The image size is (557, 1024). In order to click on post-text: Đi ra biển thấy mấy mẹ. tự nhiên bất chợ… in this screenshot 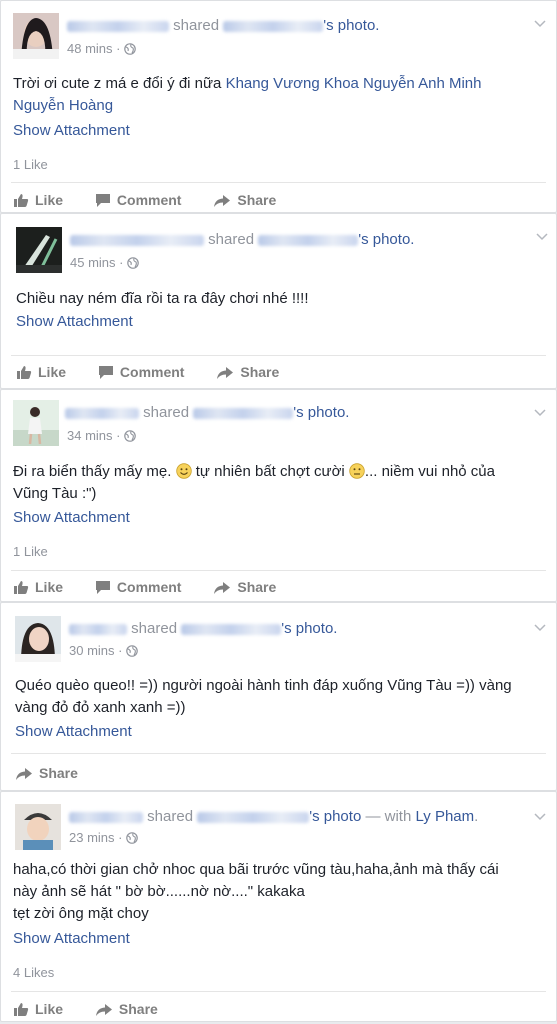, I will do `click(254, 482)`.